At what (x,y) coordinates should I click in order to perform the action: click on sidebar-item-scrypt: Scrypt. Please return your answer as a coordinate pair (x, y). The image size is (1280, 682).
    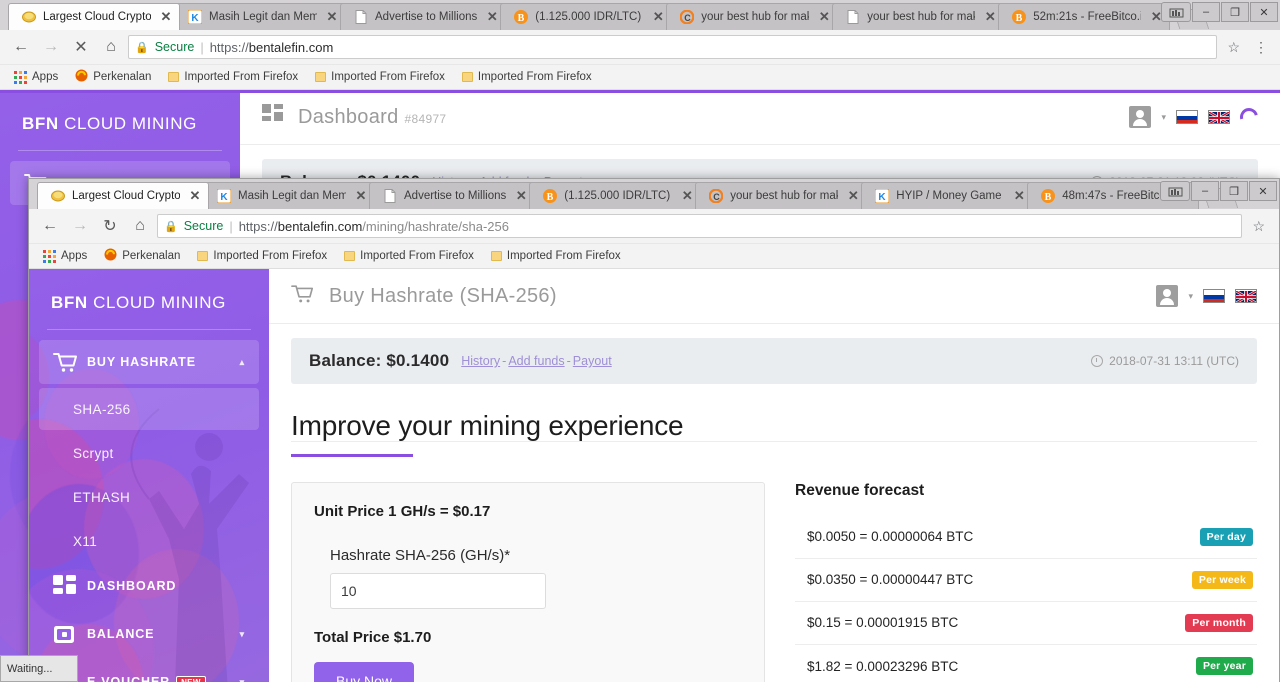
    Looking at the image, I should click on (149, 453).